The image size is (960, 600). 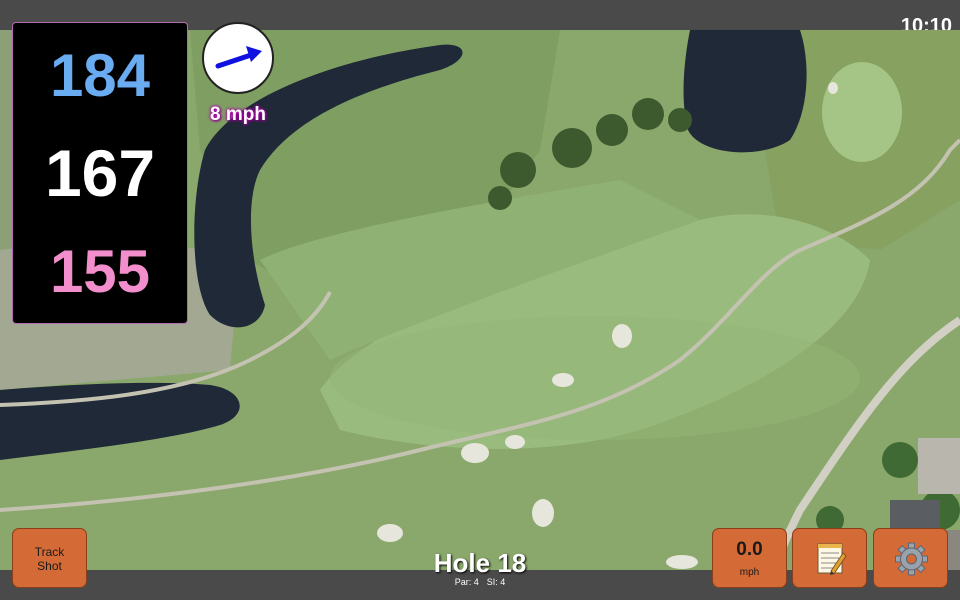 I want to click on wind-direction-indicator, so click(x=238, y=58).